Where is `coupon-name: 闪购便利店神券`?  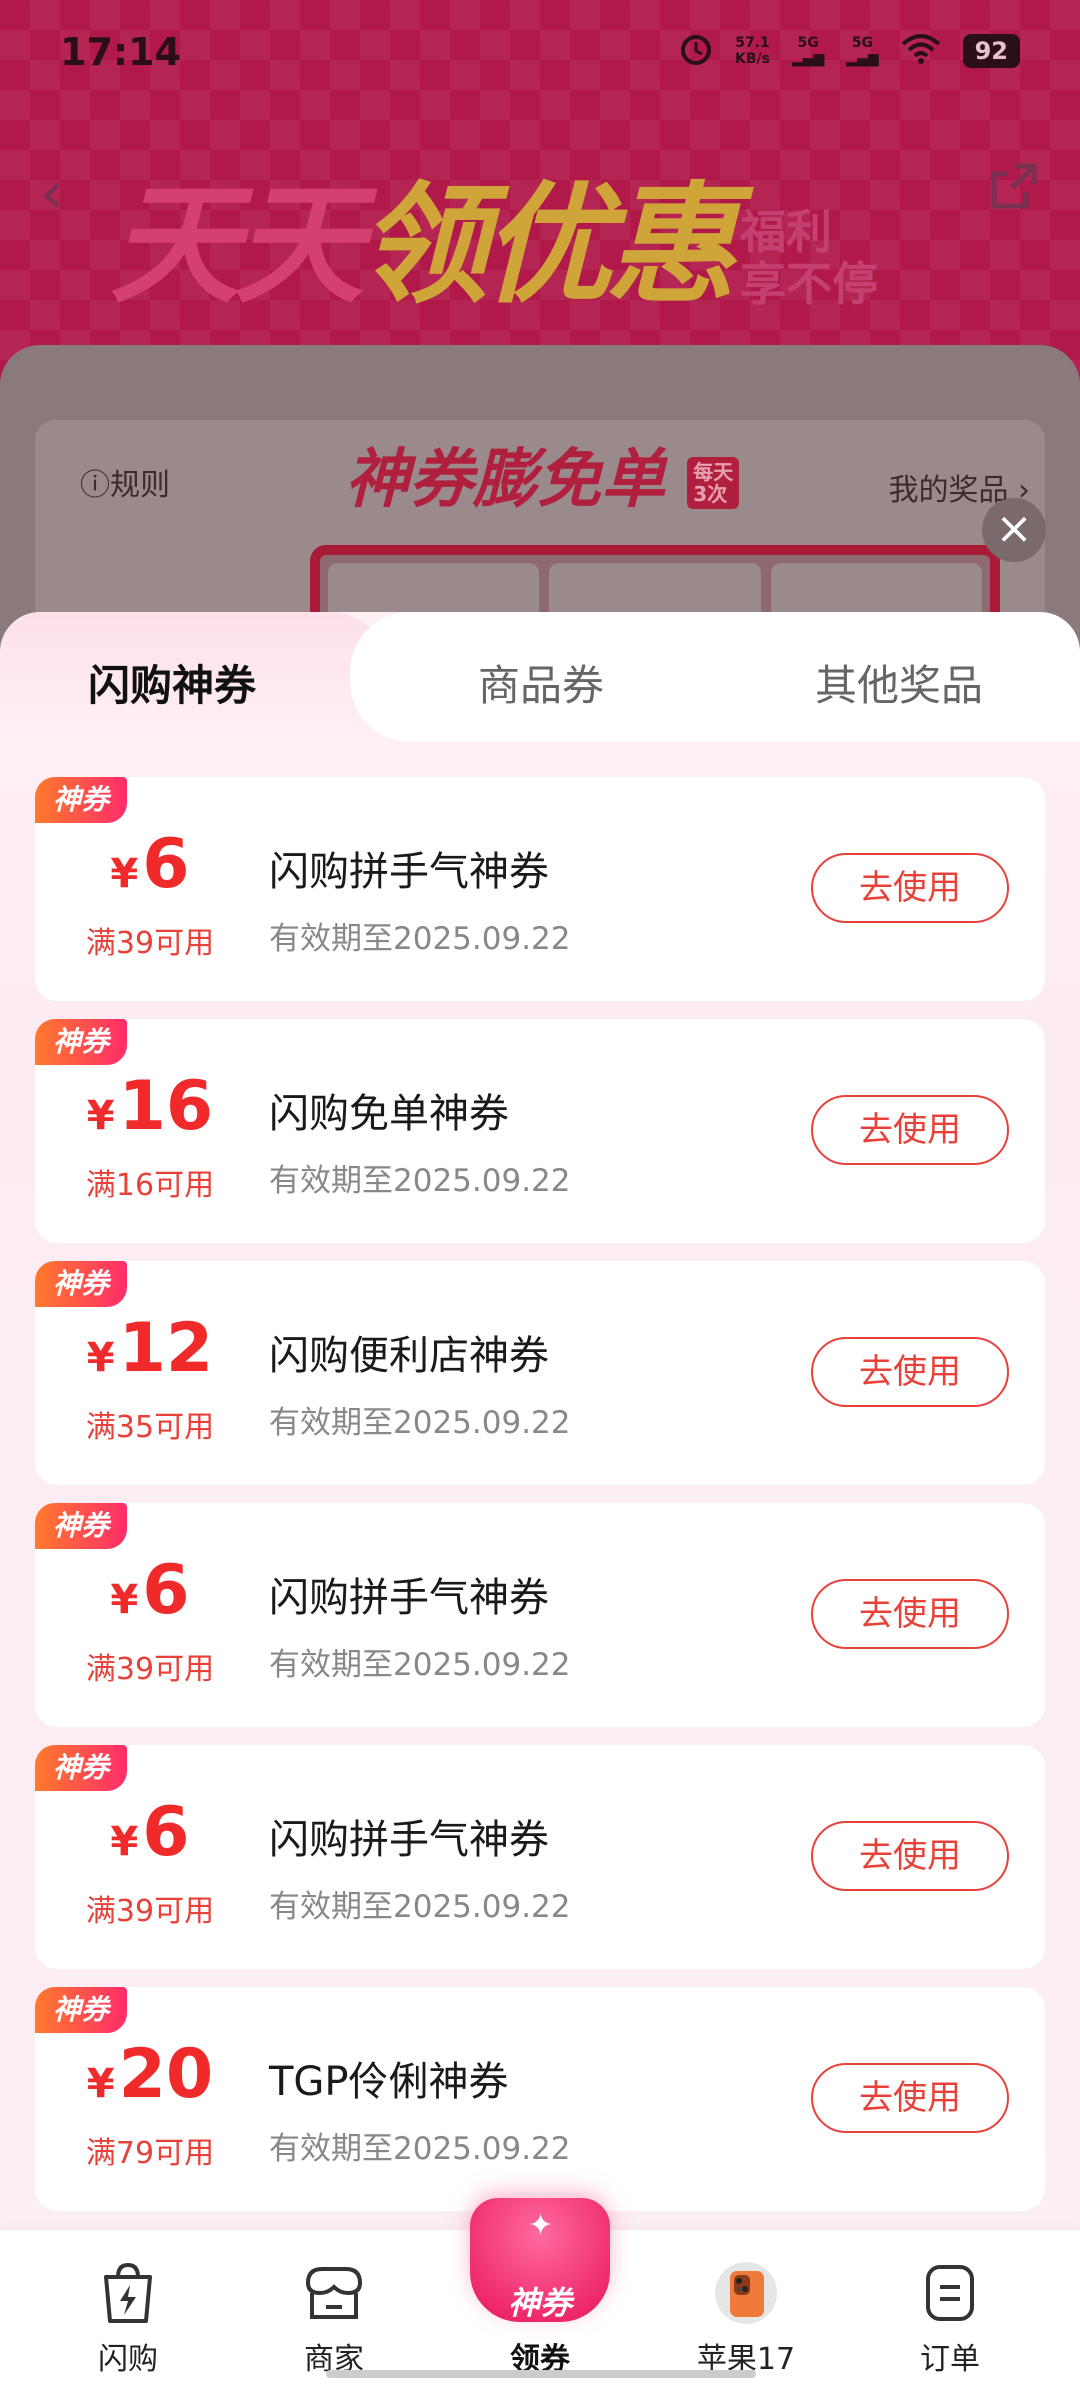
coupon-name: 闪购便利店神券 is located at coordinates (409, 1356).